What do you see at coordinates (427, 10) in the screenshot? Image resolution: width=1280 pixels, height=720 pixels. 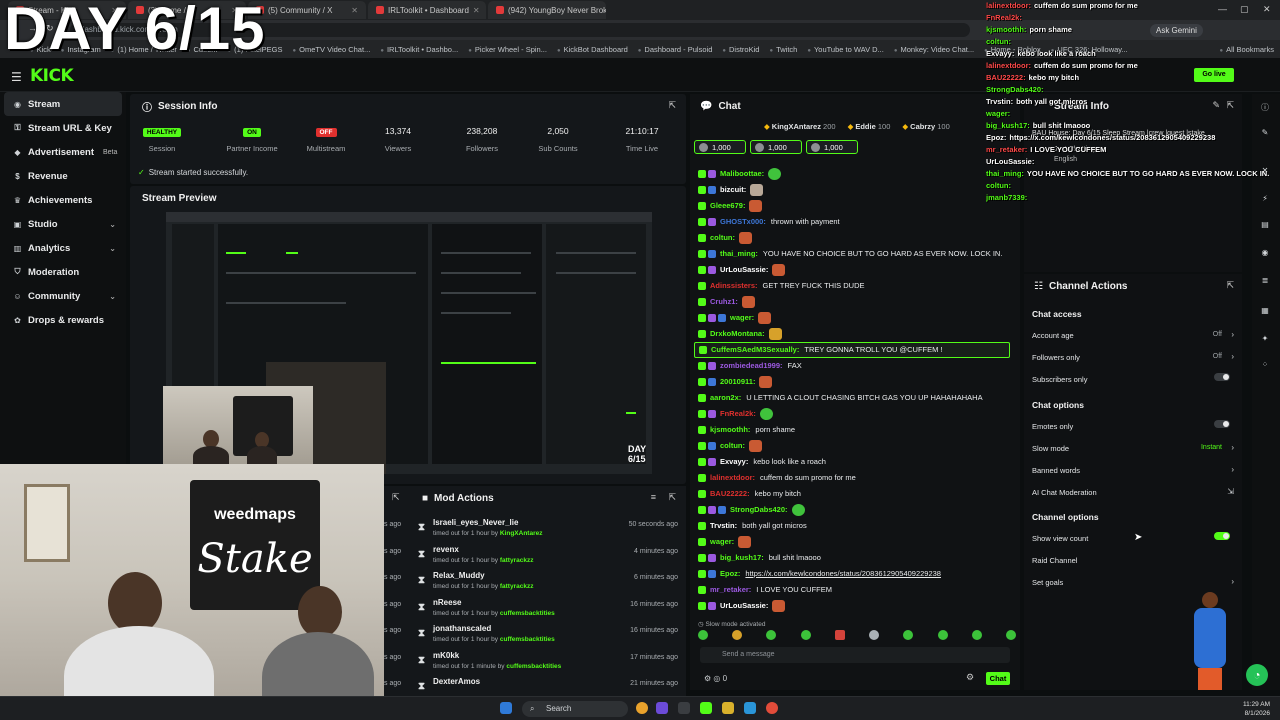 I see `browser-tab: IRLToolkit • Dashboard ✕` at bounding box center [427, 10].